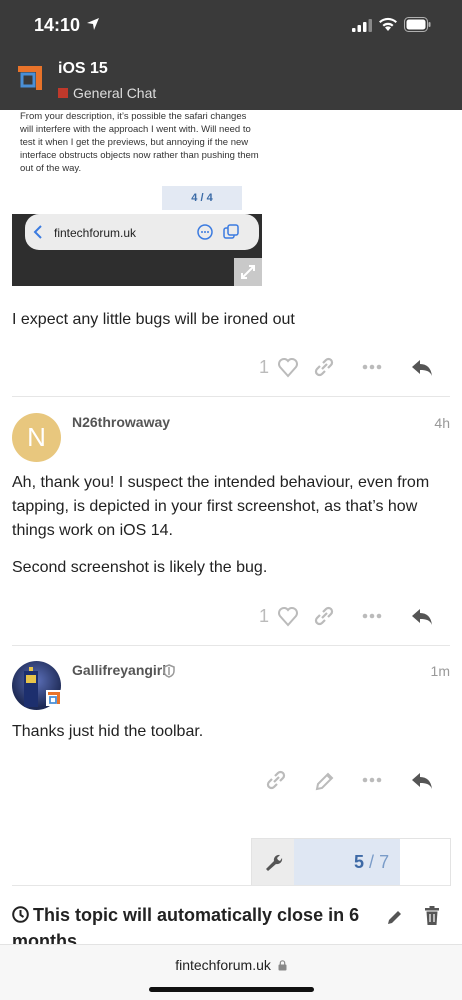  I want to click on address-bar: fintechforum.uk, so click(231, 965).